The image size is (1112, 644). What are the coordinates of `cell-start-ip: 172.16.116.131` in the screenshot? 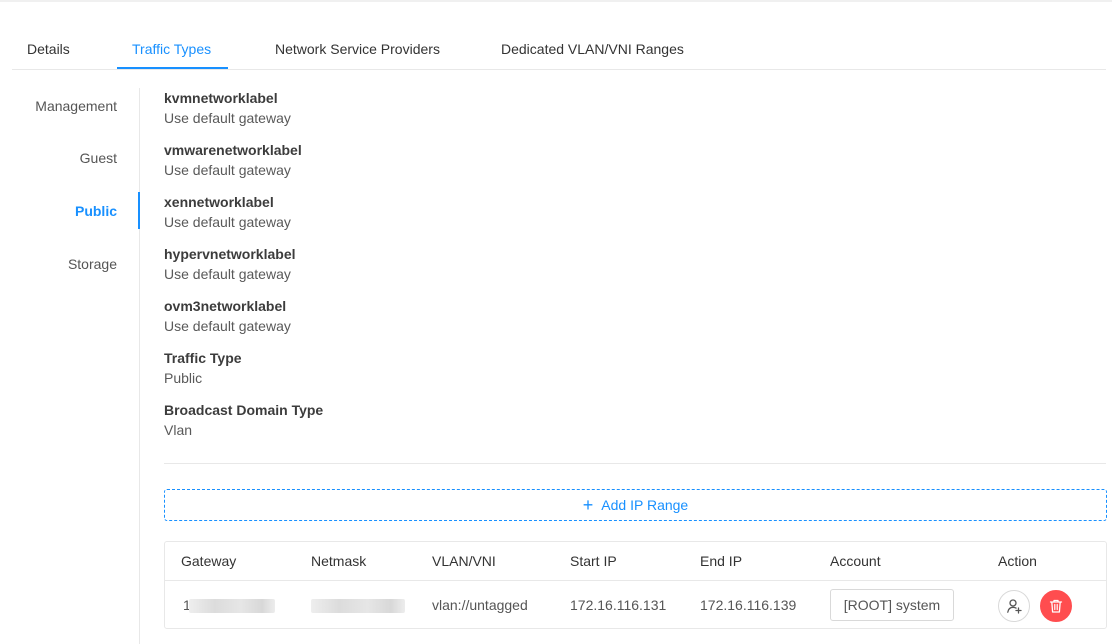 It's located at (618, 605).